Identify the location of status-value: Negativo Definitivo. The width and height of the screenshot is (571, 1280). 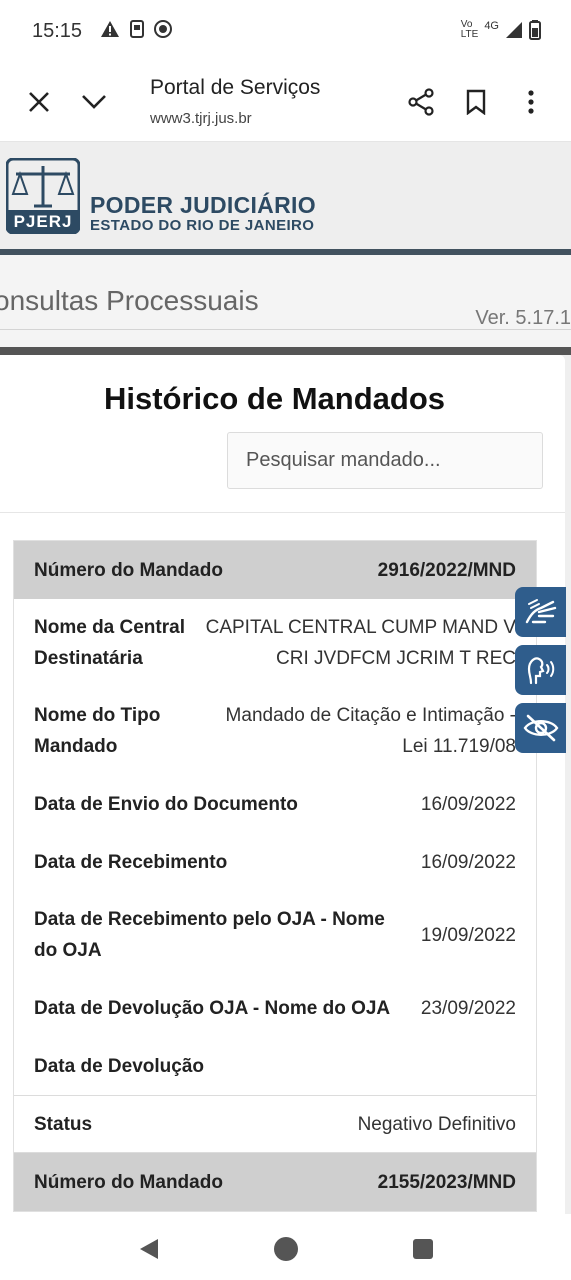
(436, 1124).